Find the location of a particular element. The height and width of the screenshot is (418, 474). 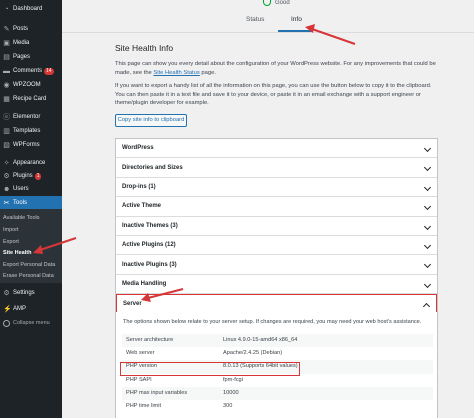

settings-icon: ⚙ is located at coordinates (6, 293).